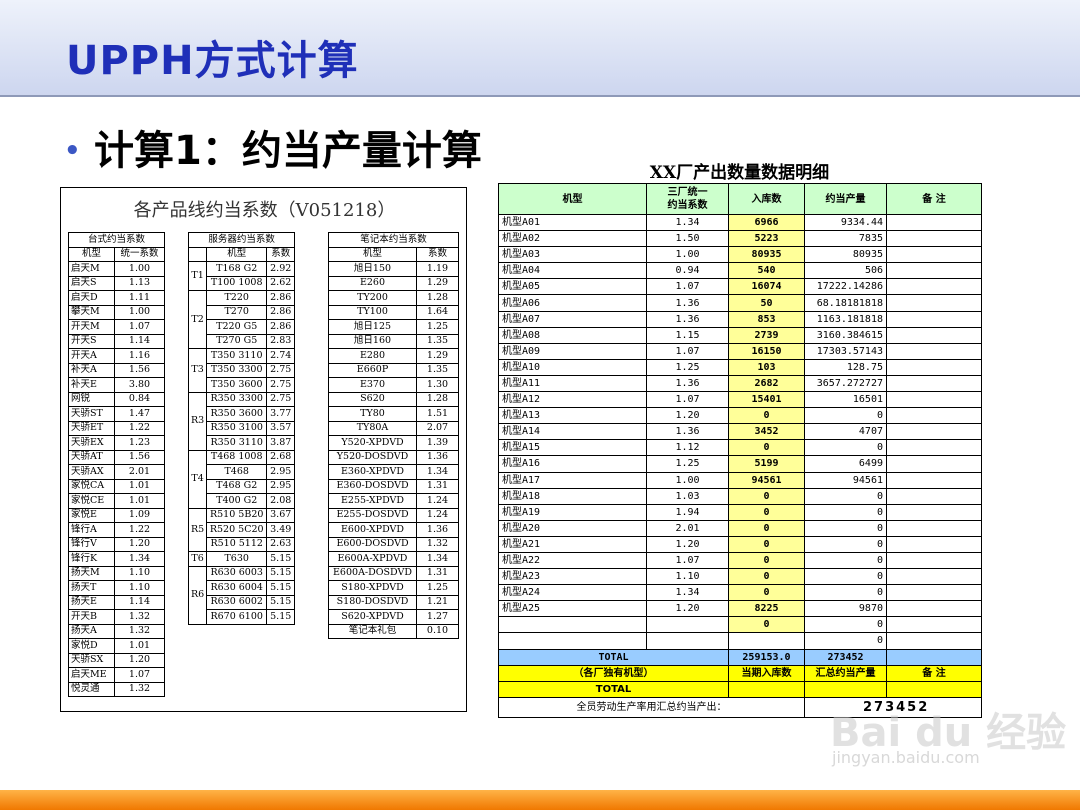 The height and width of the screenshot is (810, 1080). What do you see at coordinates (687, 416) in the screenshot?
I see `coefficient-cell: 1.20` at bounding box center [687, 416].